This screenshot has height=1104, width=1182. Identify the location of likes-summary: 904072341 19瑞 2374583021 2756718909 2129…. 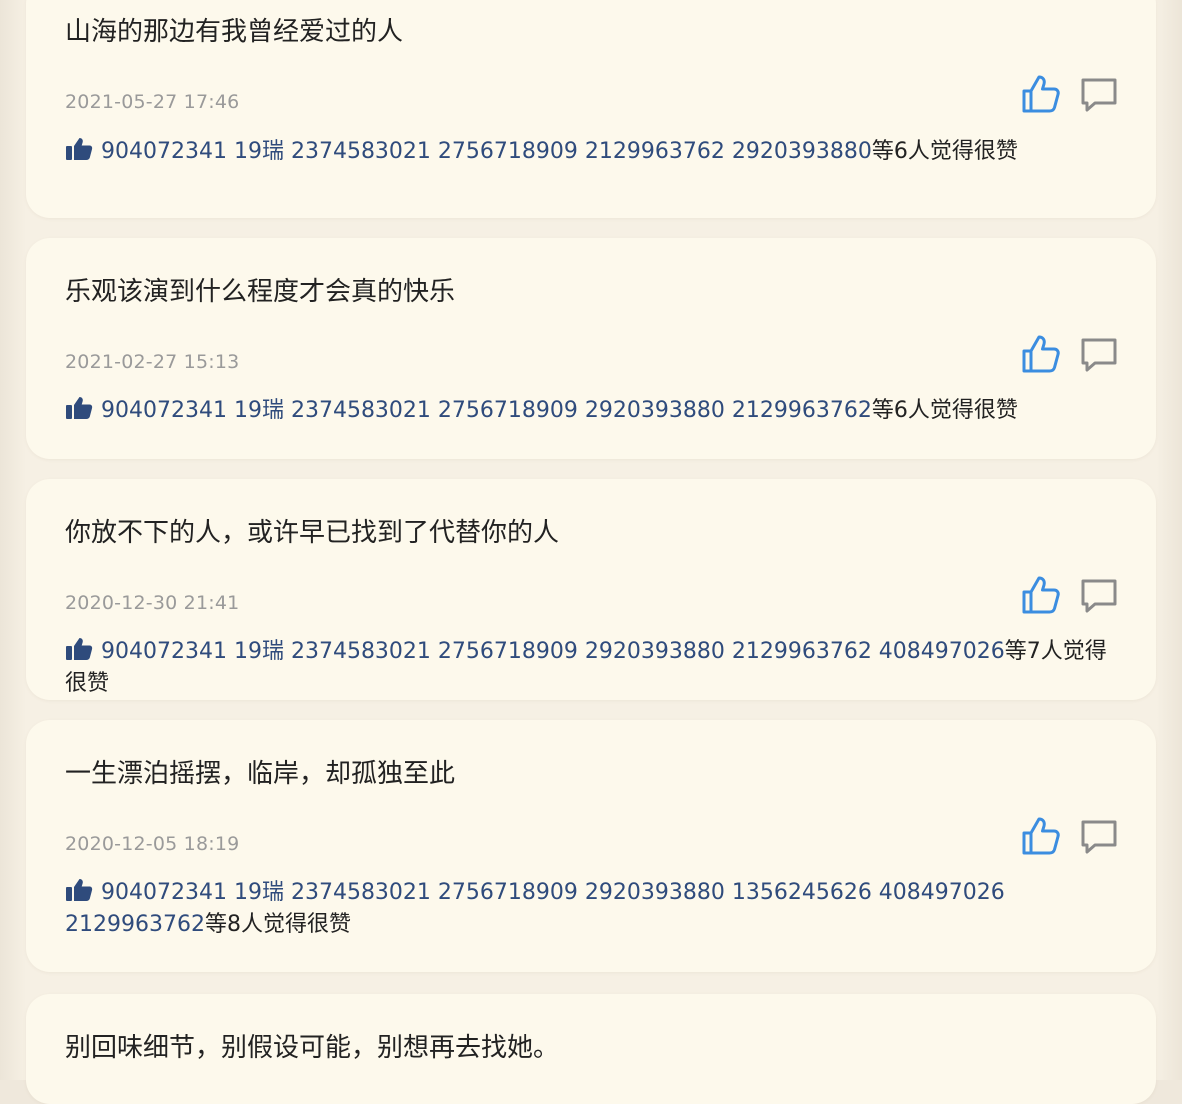
(595, 152).